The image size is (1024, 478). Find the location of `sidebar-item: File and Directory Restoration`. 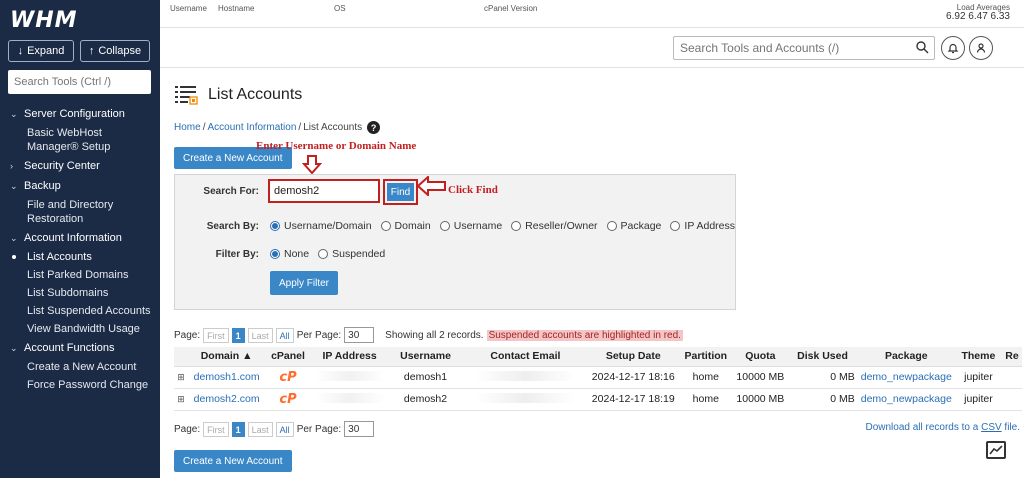

sidebar-item: File and Directory Restoration is located at coordinates (80, 212).